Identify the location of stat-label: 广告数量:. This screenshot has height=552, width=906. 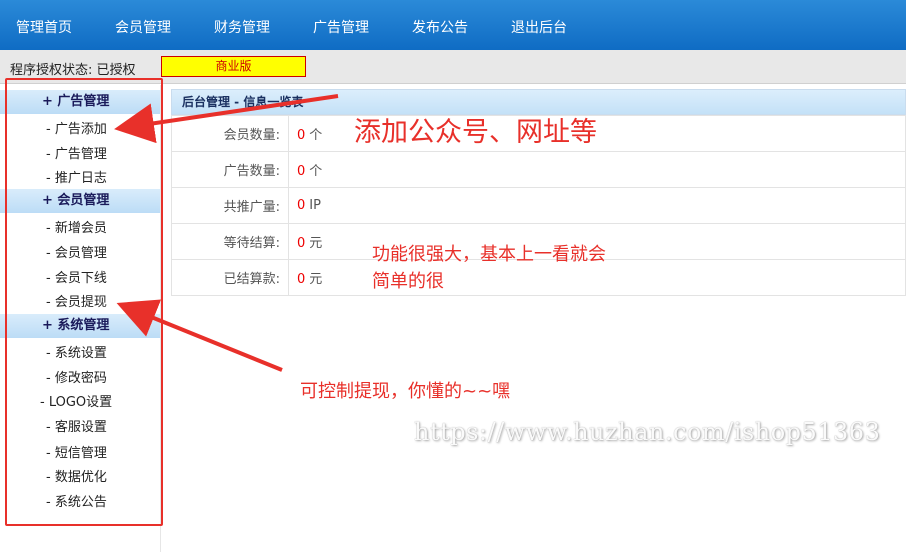
(230, 169).